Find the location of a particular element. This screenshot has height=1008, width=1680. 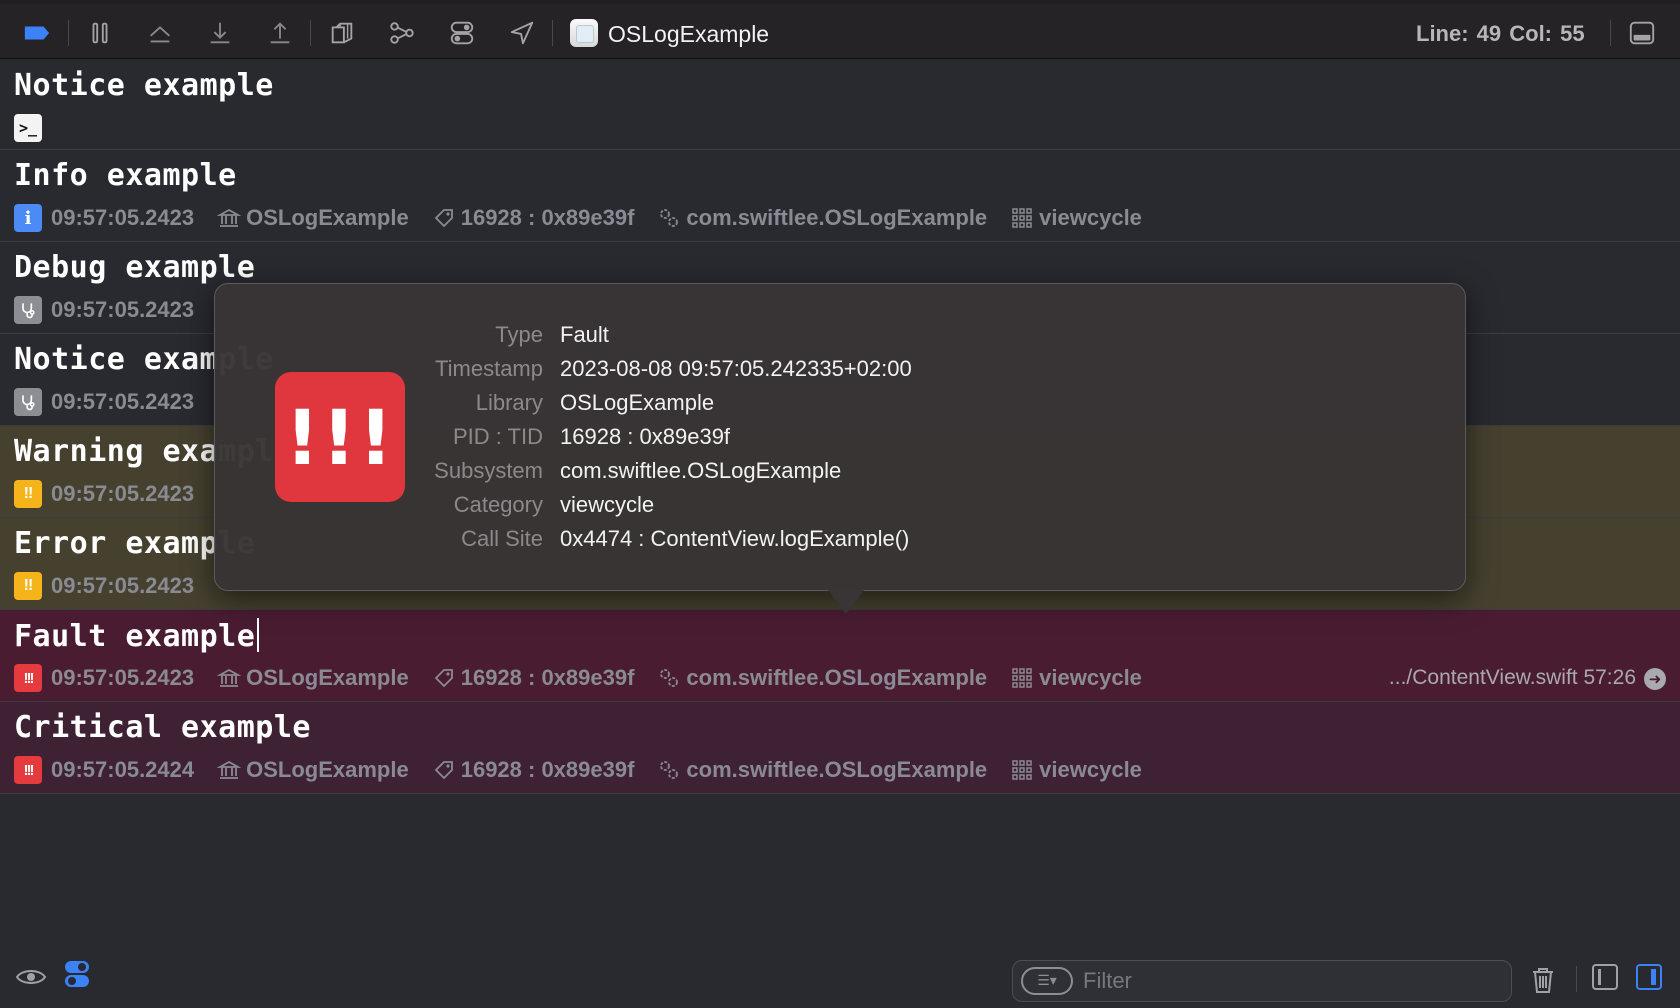

text-cursor is located at coordinates (258, 635).